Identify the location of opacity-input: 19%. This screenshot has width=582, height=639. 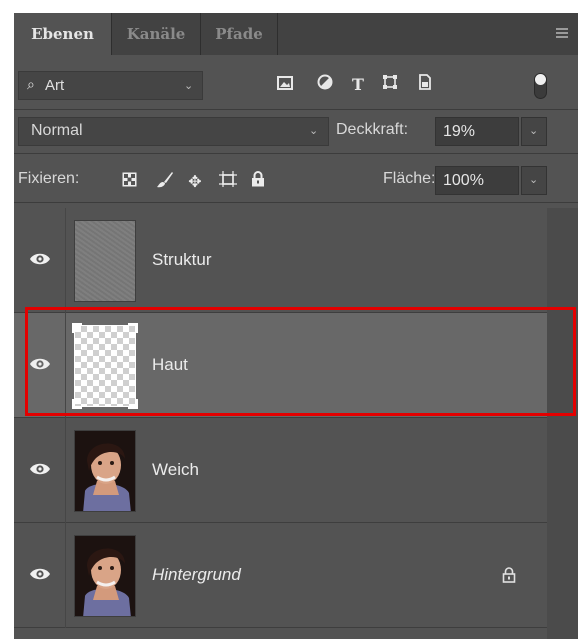
(477, 131).